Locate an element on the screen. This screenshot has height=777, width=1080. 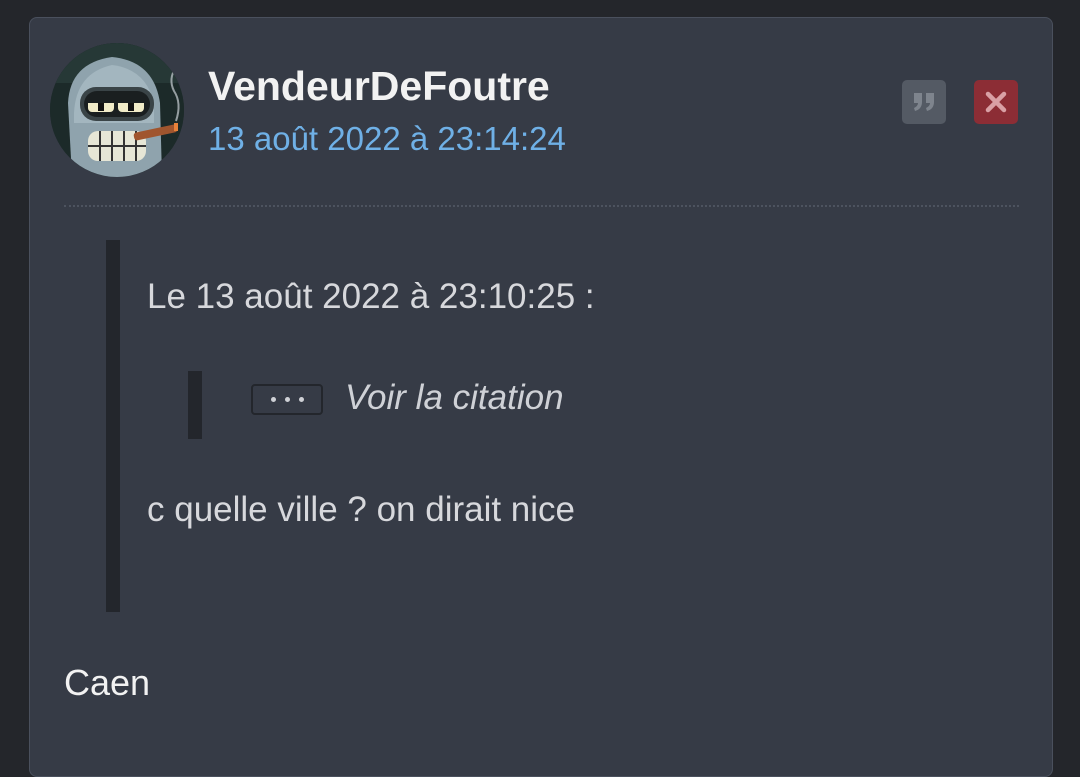
header-divider is located at coordinates (541, 206).